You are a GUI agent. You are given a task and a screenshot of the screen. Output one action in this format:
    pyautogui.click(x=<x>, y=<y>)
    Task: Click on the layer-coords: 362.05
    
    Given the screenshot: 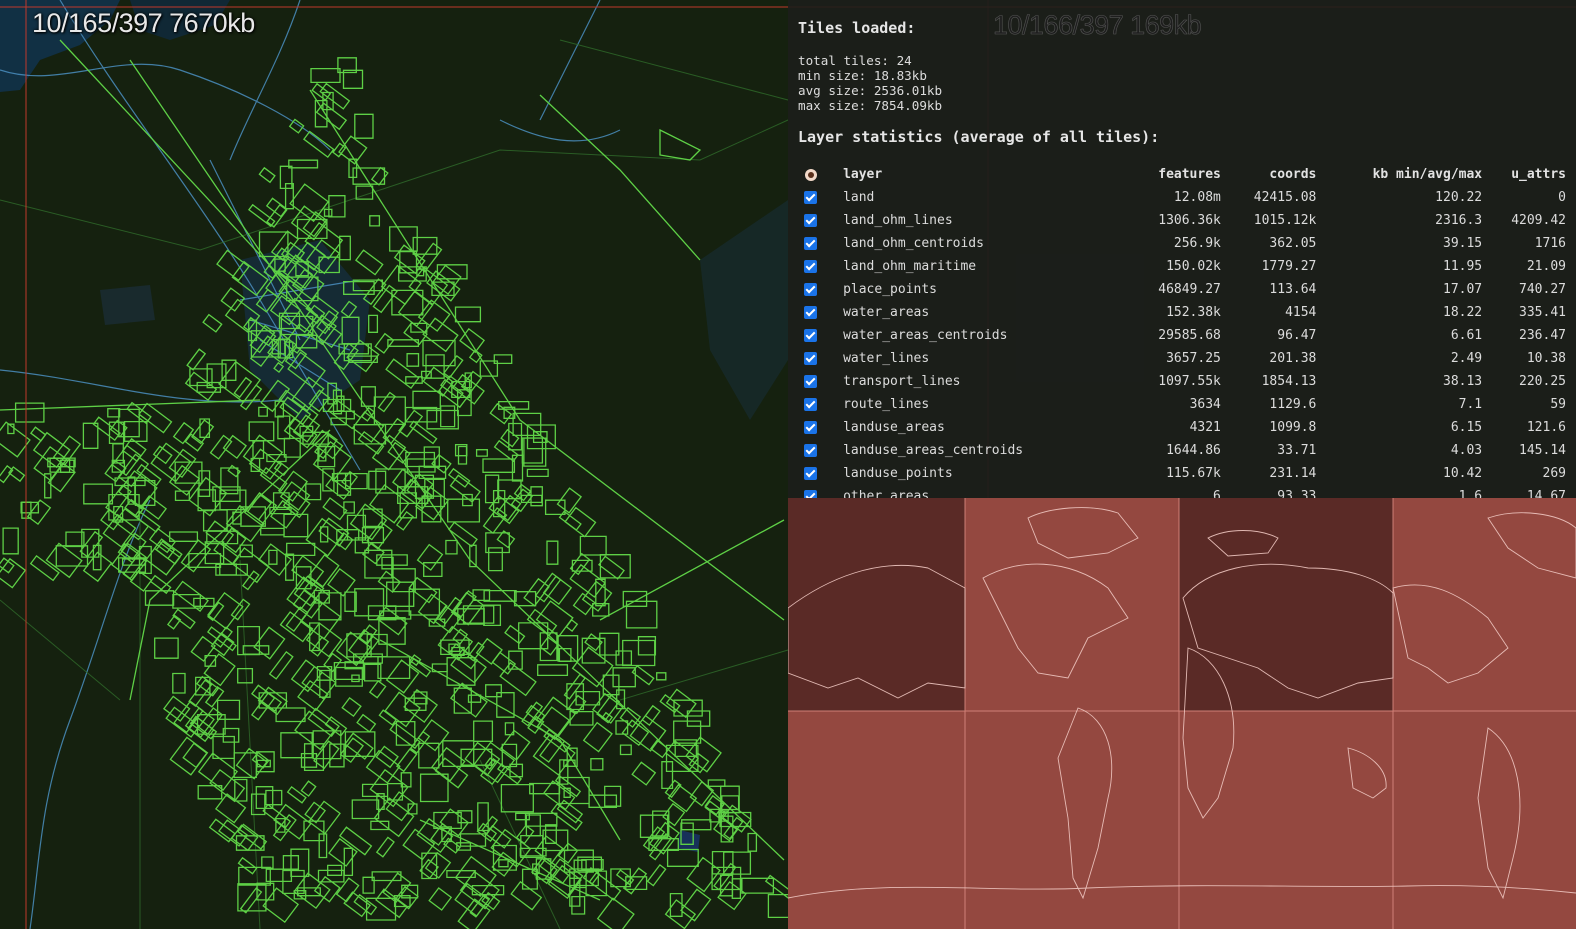 What is the action you would take?
    pyautogui.click(x=1293, y=243)
    